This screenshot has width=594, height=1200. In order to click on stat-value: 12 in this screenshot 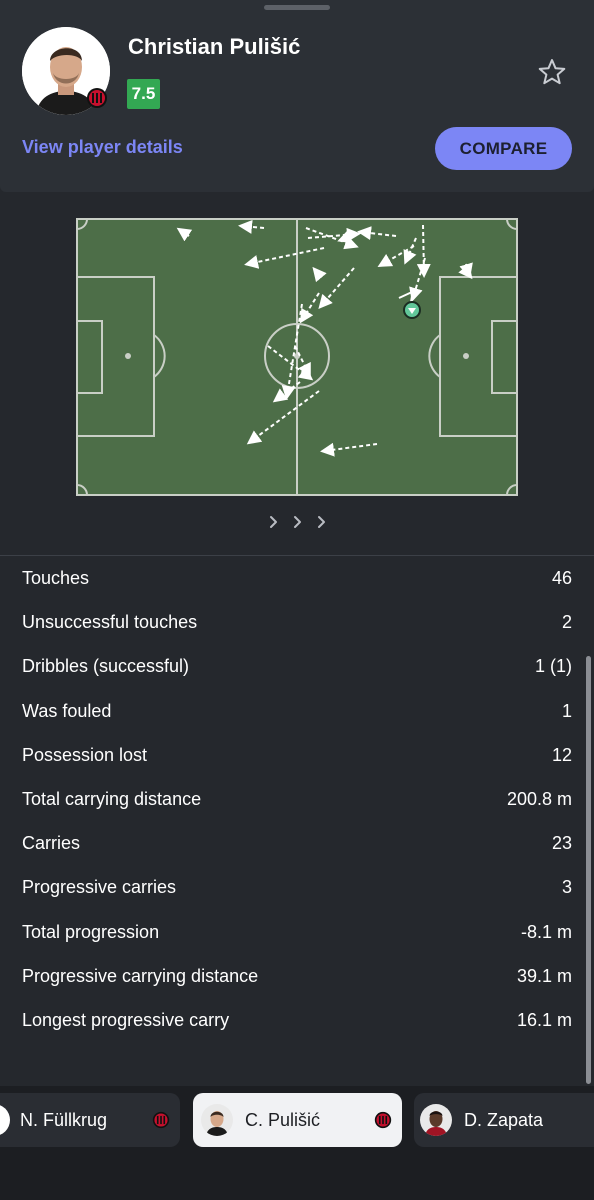, I will do `click(561, 754)`.